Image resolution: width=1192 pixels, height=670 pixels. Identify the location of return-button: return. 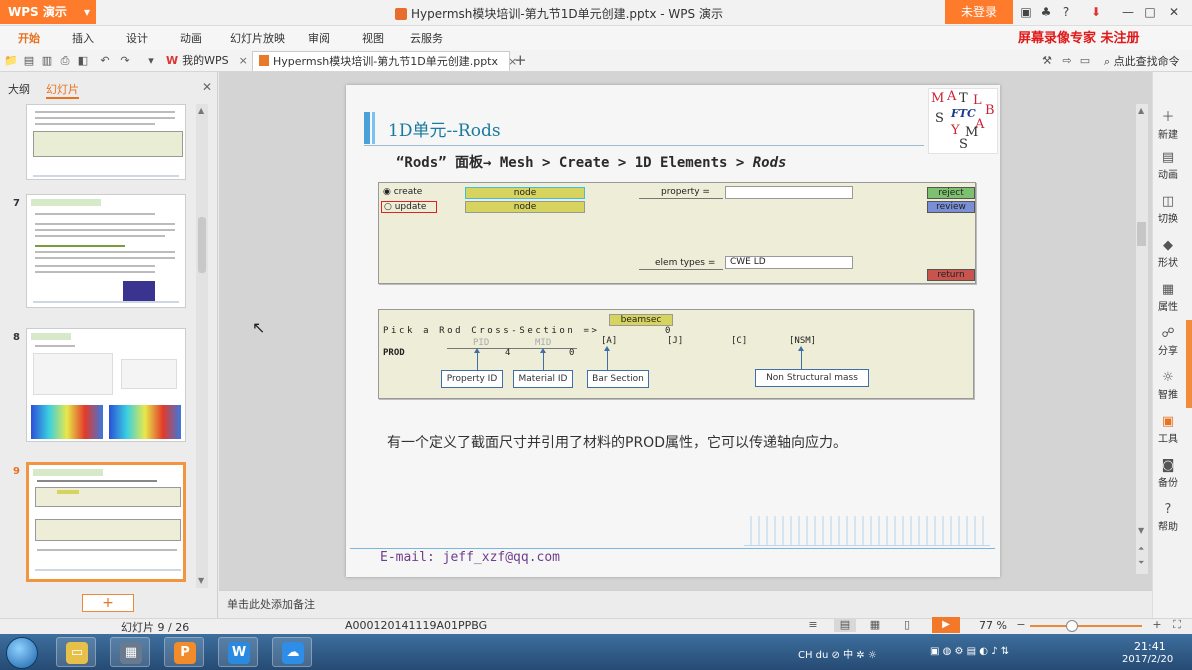
(951, 275).